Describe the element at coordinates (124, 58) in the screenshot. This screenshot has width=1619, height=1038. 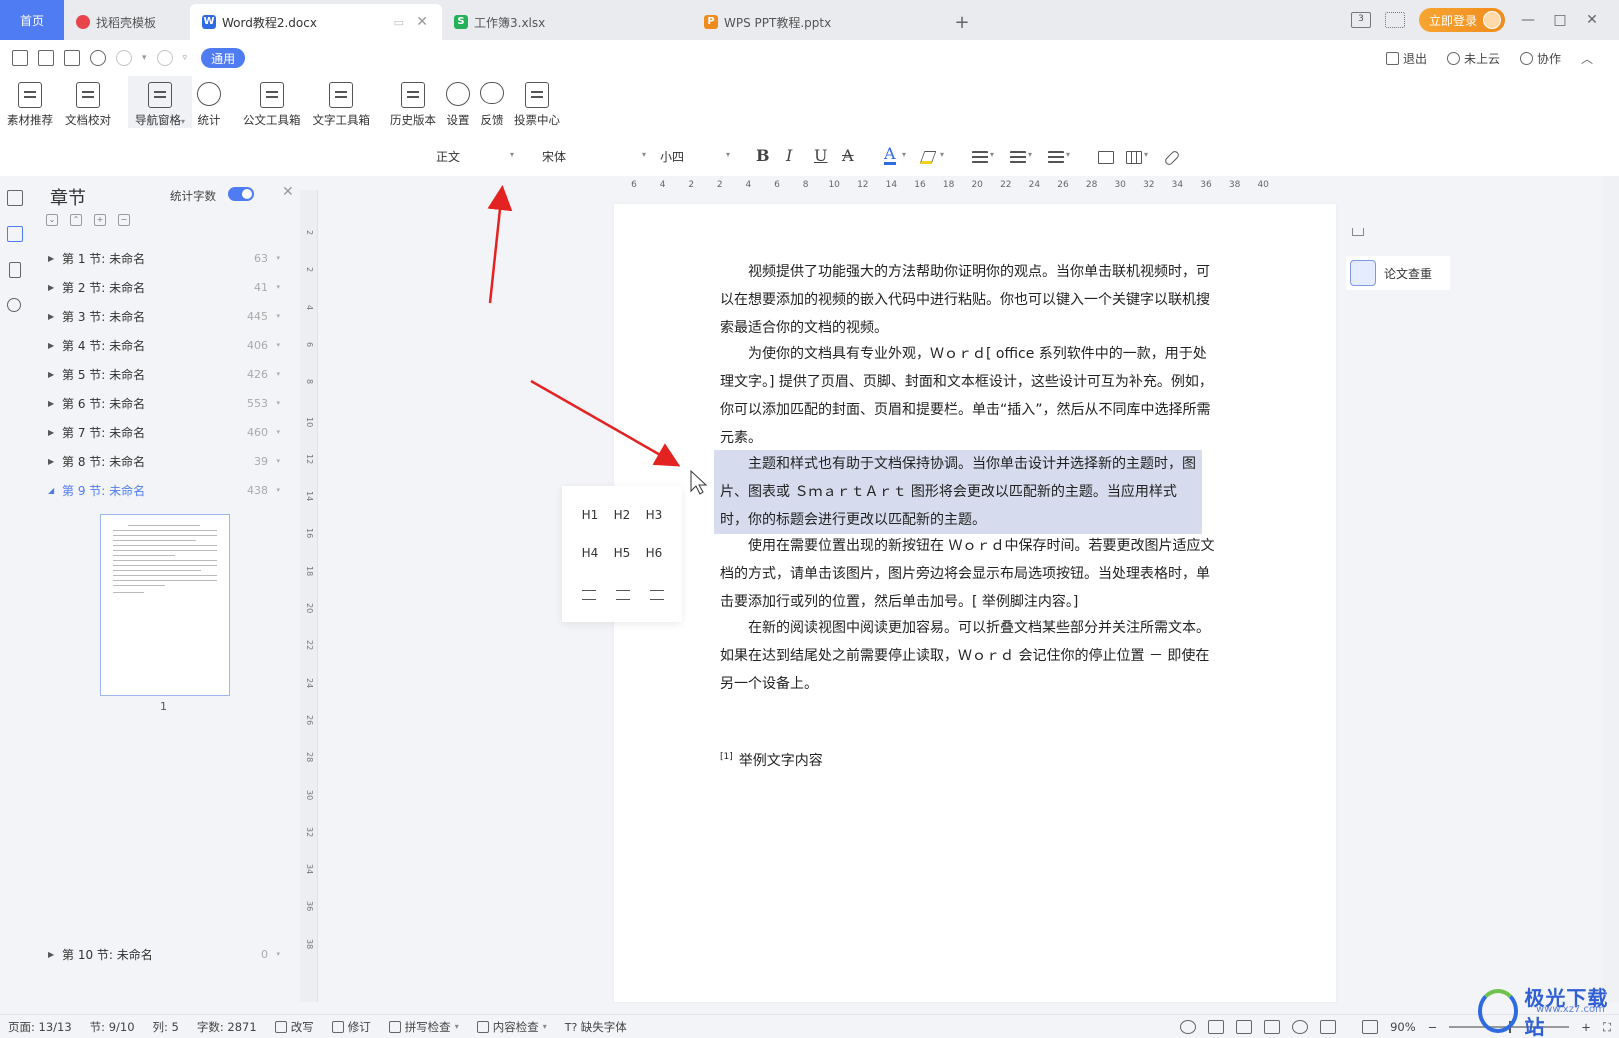
I see `undo-icon` at that location.